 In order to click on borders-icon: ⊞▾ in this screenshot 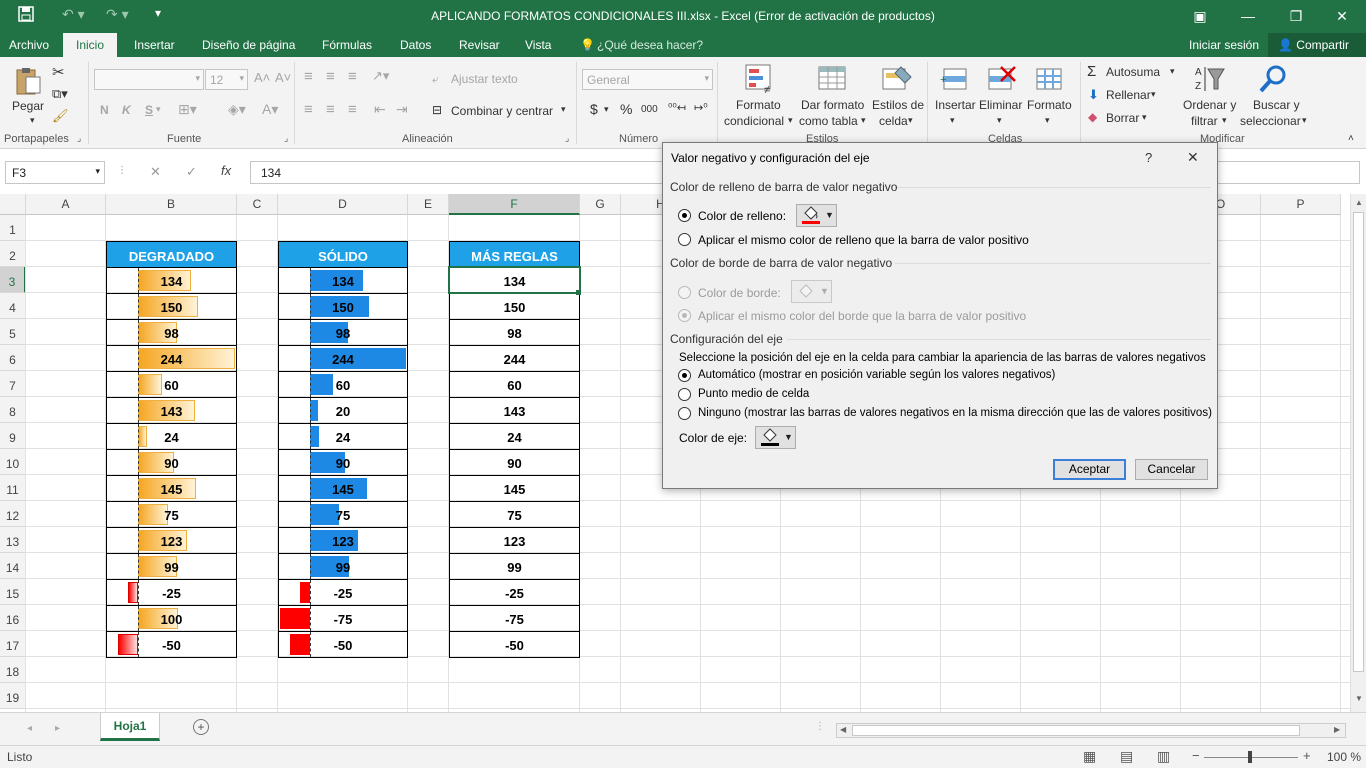, I will do `click(187, 109)`.